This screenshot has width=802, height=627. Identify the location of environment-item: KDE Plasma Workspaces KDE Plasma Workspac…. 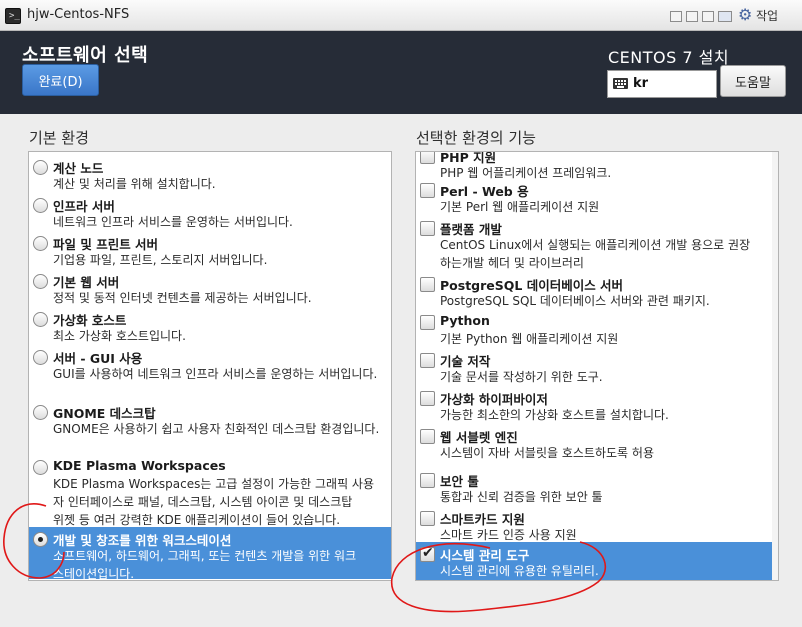
(210, 491).